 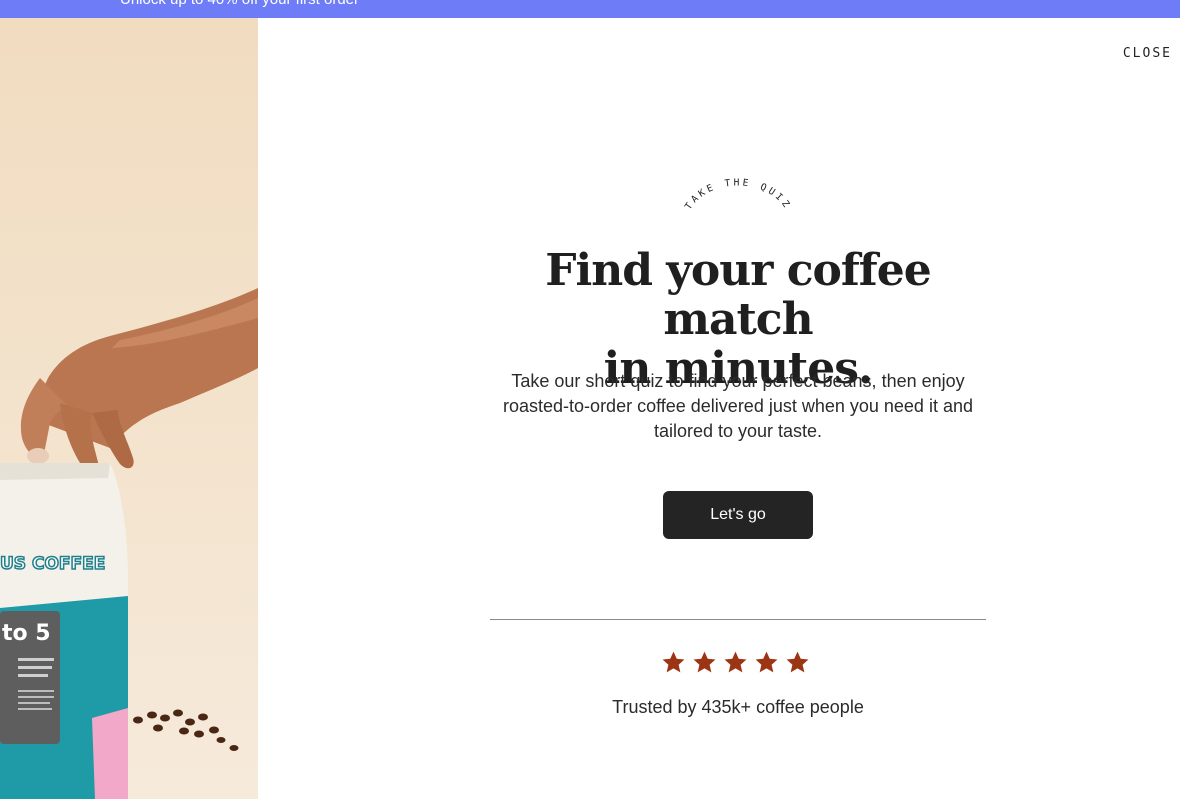 I want to click on trust-text: Trusted by 435k+ coffee people, so click(x=738, y=707).